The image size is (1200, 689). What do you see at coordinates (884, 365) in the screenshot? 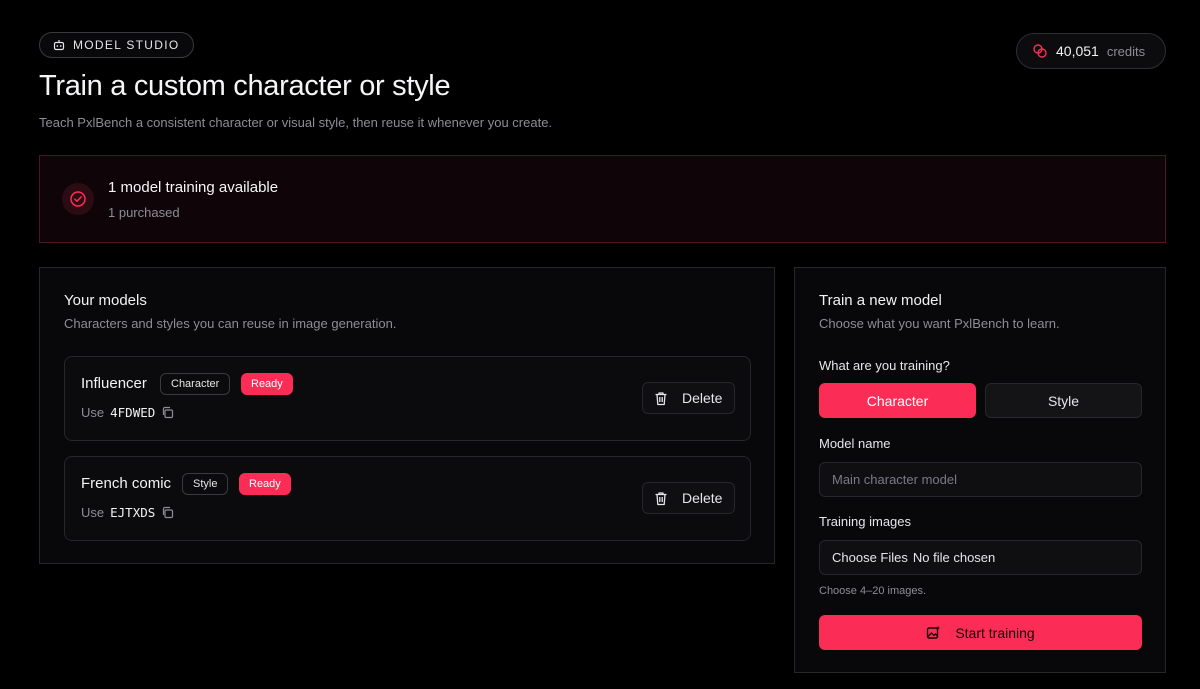
I see `training-type-label: What are you training?` at bounding box center [884, 365].